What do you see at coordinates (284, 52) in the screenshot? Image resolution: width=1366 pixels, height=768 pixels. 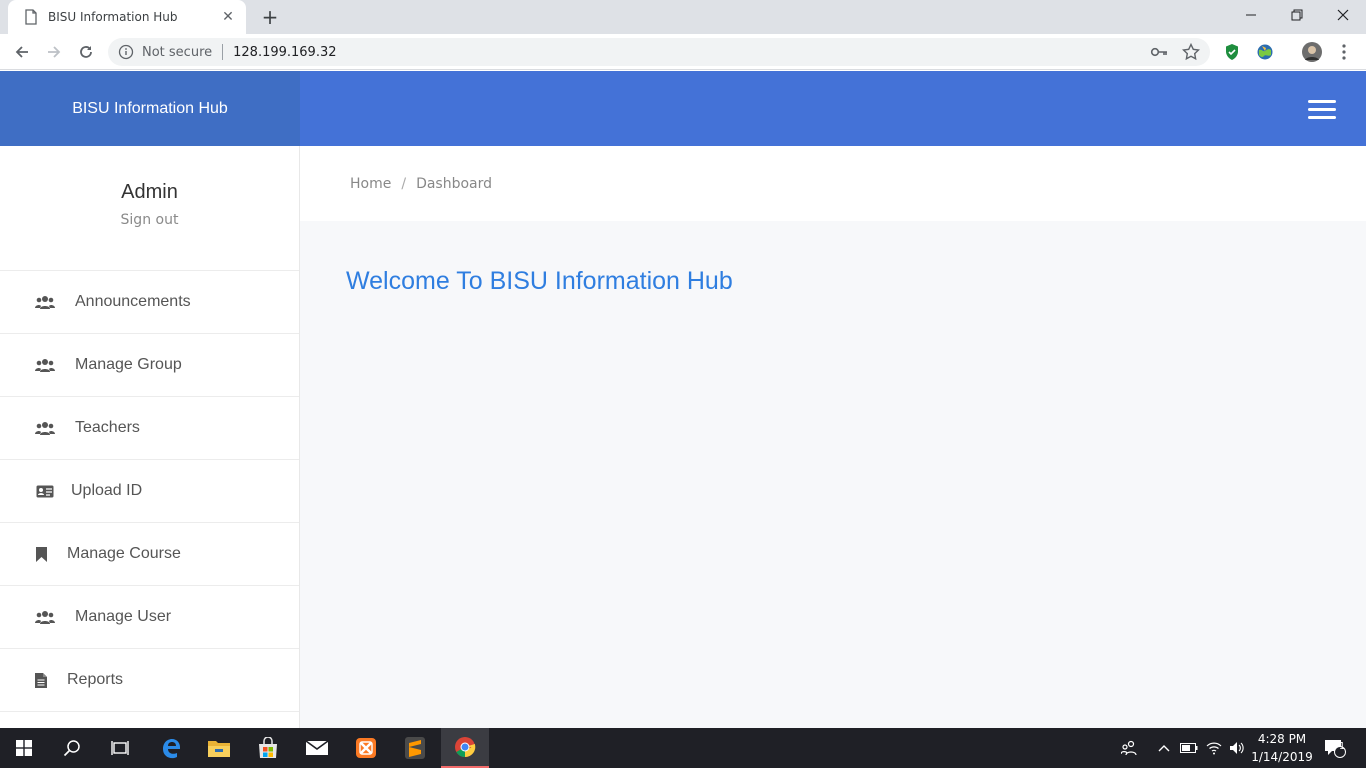 I see `url-text: 128.199.169.32` at bounding box center [284, 52].